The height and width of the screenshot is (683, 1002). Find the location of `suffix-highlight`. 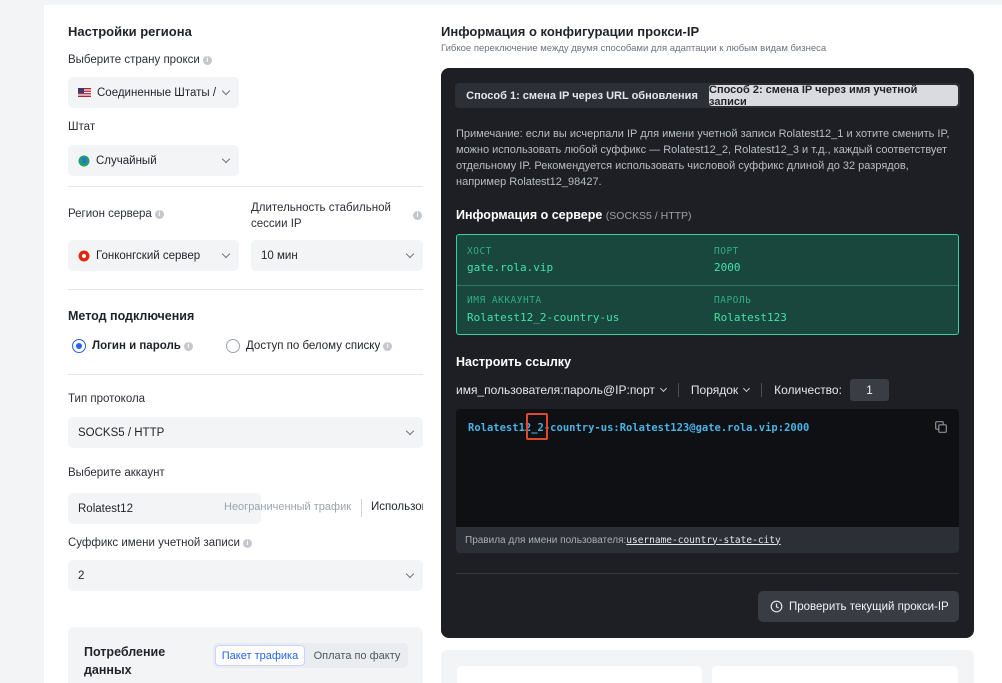

suffix-highlight is located at coordinates (537, 426).